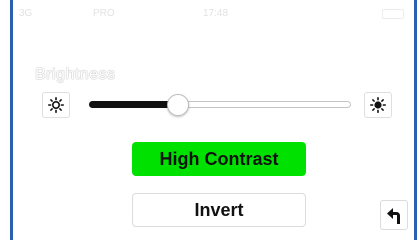  Describe the element at coordinates (75, 74) in the screenshot. I see `brightness-label: Brightness` at that location.